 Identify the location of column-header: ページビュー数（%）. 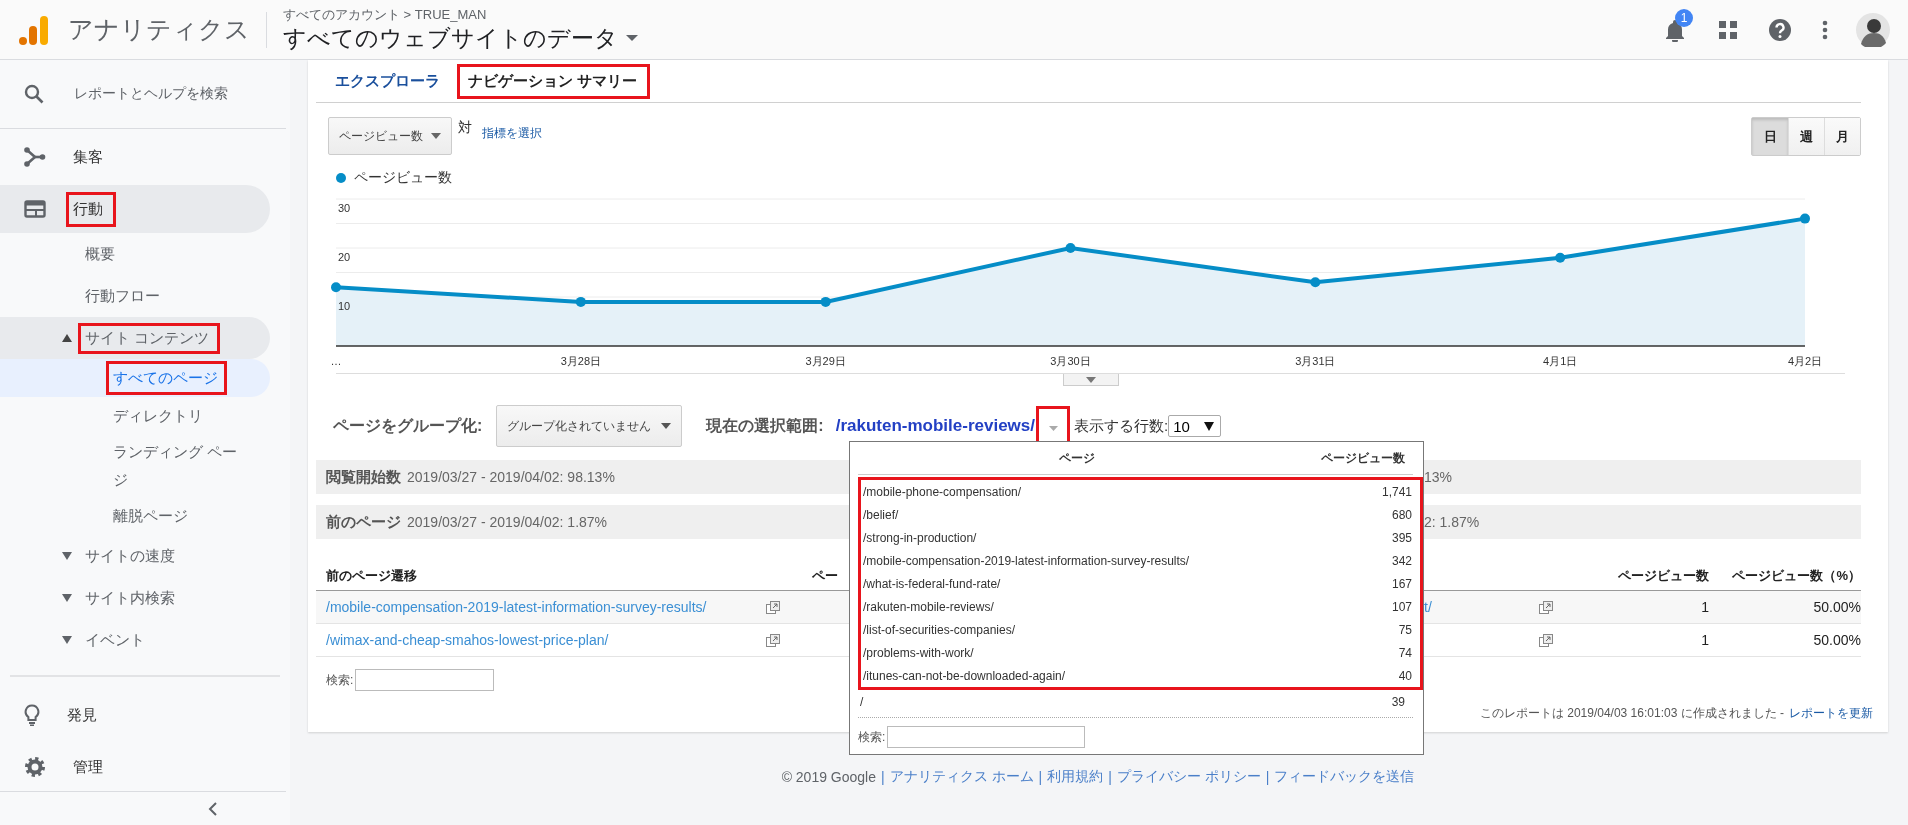
(1796, 575).